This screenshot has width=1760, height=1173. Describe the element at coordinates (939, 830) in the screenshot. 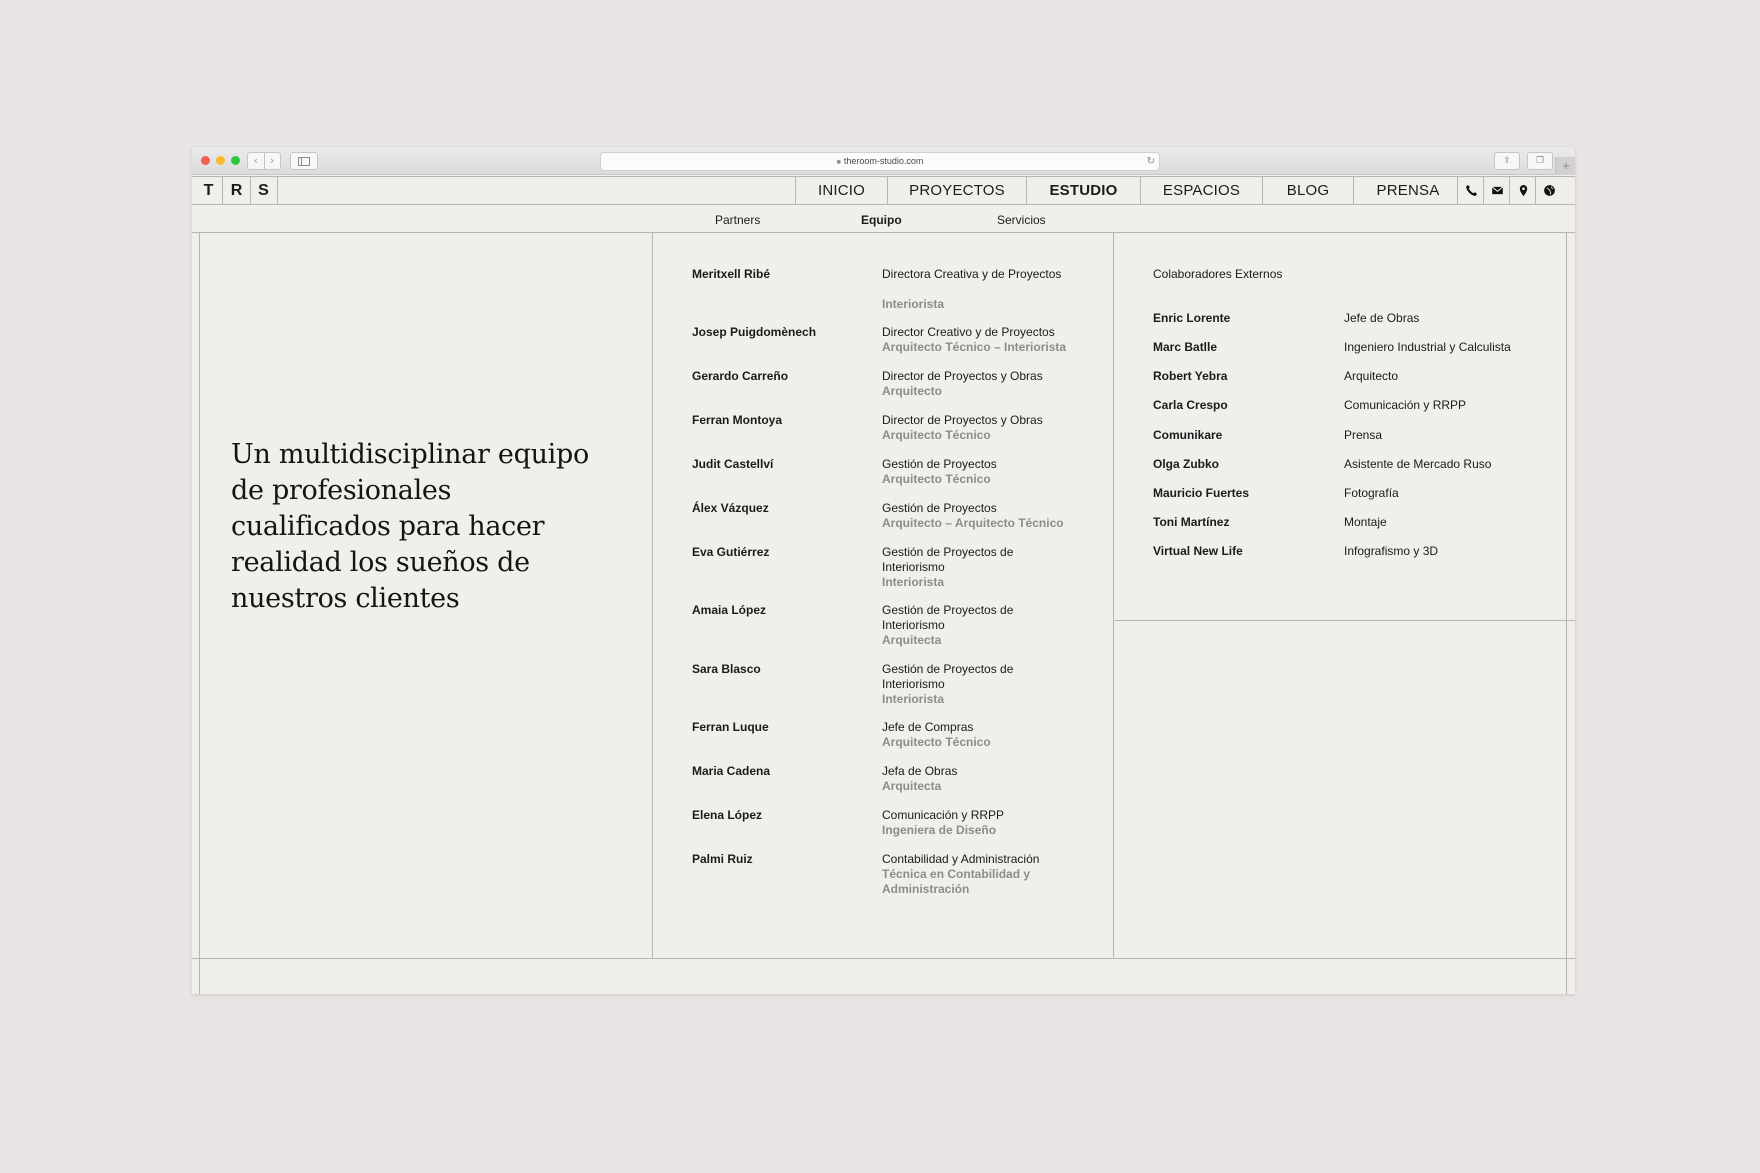

I see `team-member-title: Ingeniera de Diseño` at that location.